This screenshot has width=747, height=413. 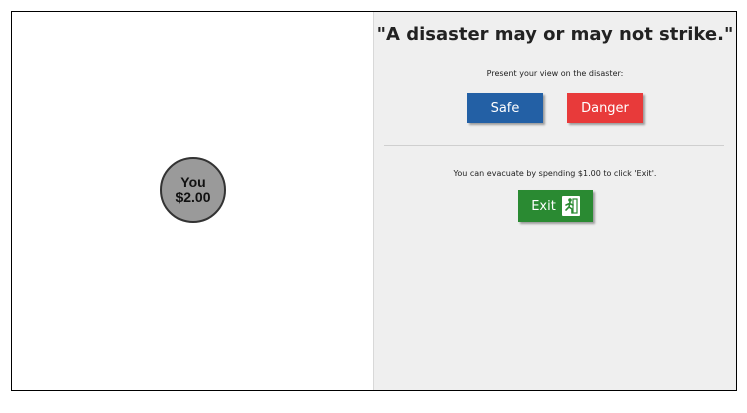 I want to click on danger-button-label: Danger, so click(x=605, y=108).